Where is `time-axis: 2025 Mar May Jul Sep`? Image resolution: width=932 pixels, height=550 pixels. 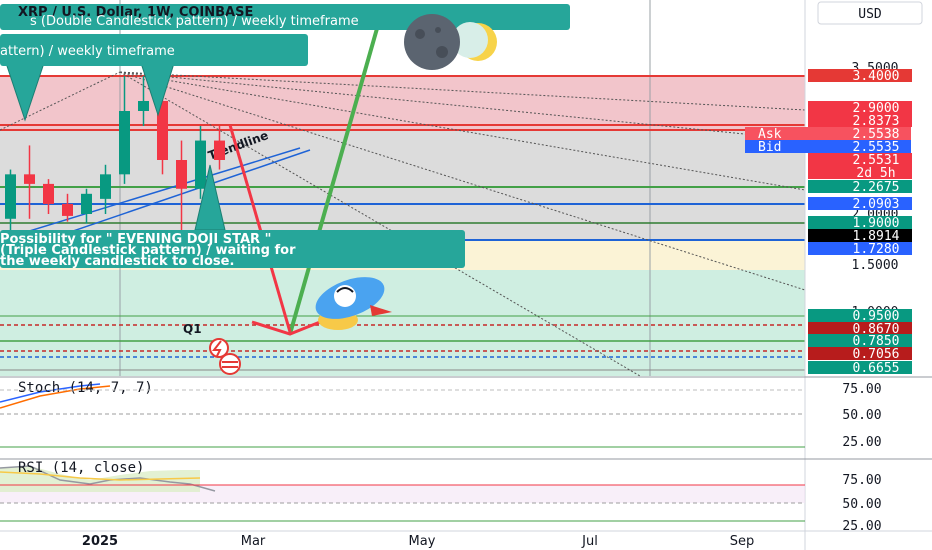
time-axis: 2025 Mar May Jul Sep is located at coordinates (466, 539).